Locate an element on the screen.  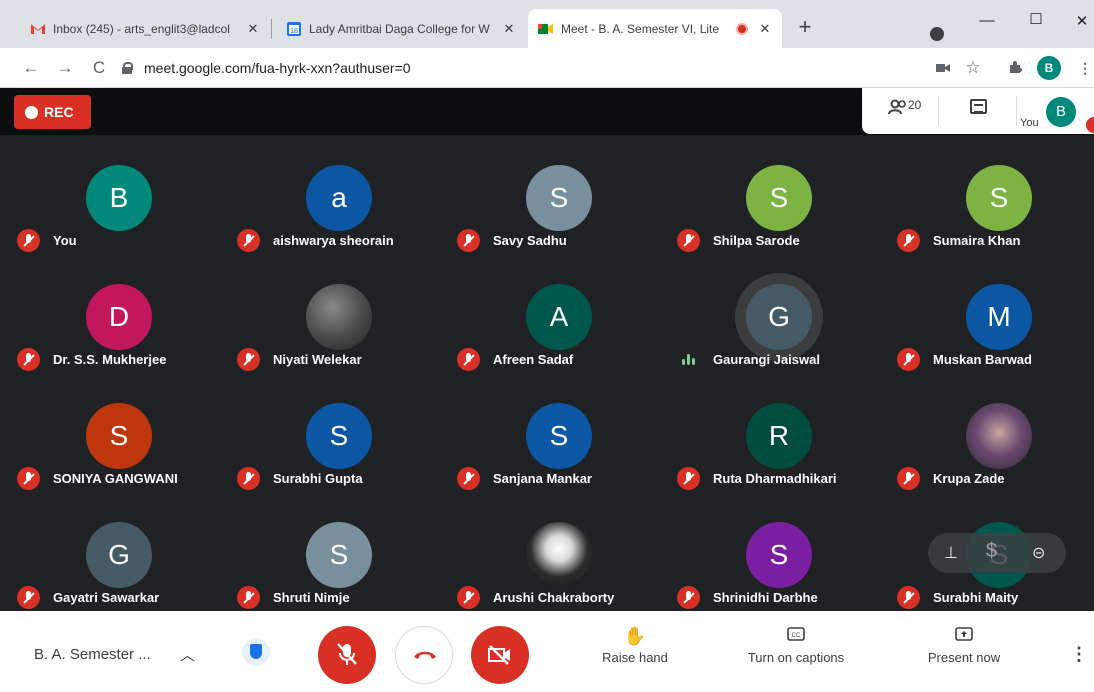
participant-name: Savy Sadhu is located at coordinates (530, 240).